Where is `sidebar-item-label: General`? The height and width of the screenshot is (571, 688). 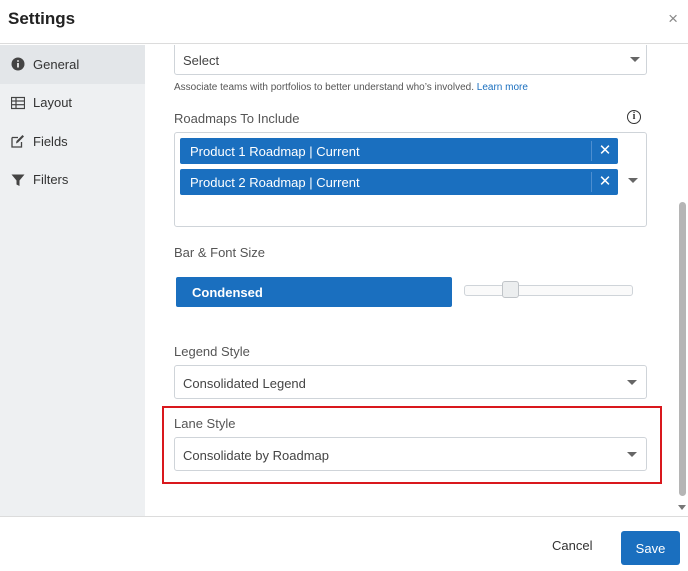 sidebar-item-label: General is located at coordinates (56, 64).